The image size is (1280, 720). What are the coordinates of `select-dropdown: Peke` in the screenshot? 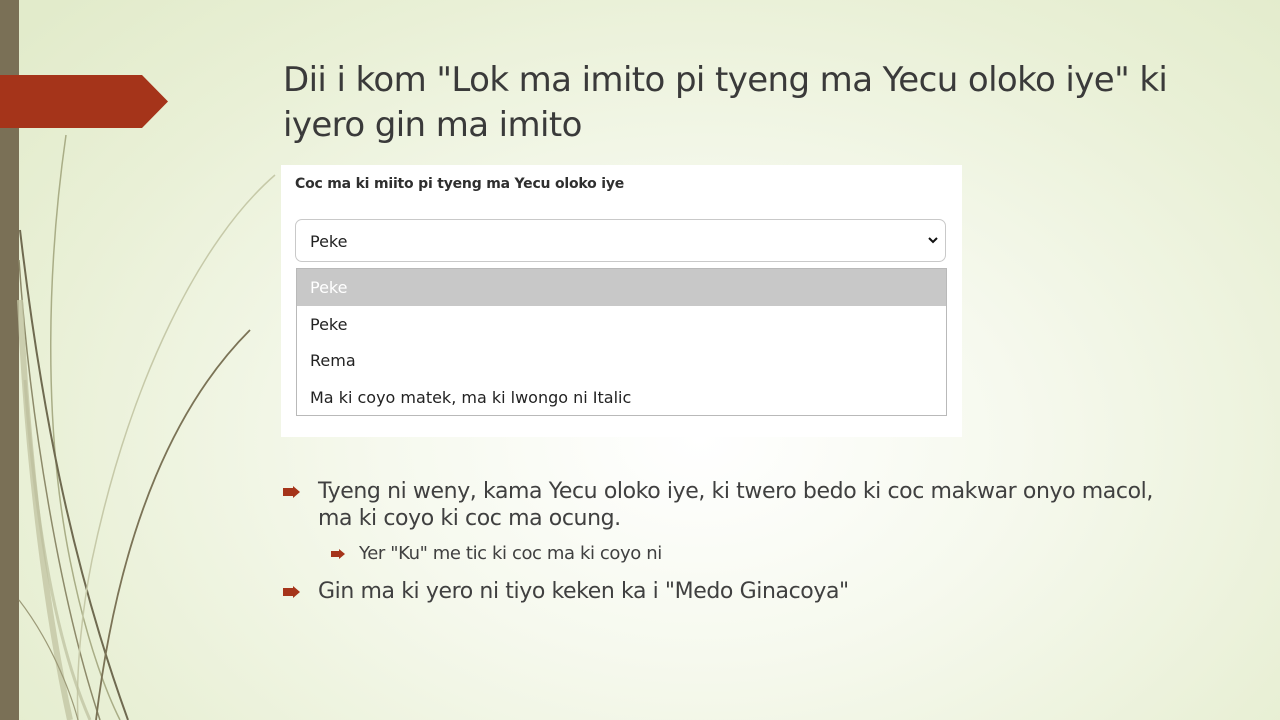 It's located at (620, 240).